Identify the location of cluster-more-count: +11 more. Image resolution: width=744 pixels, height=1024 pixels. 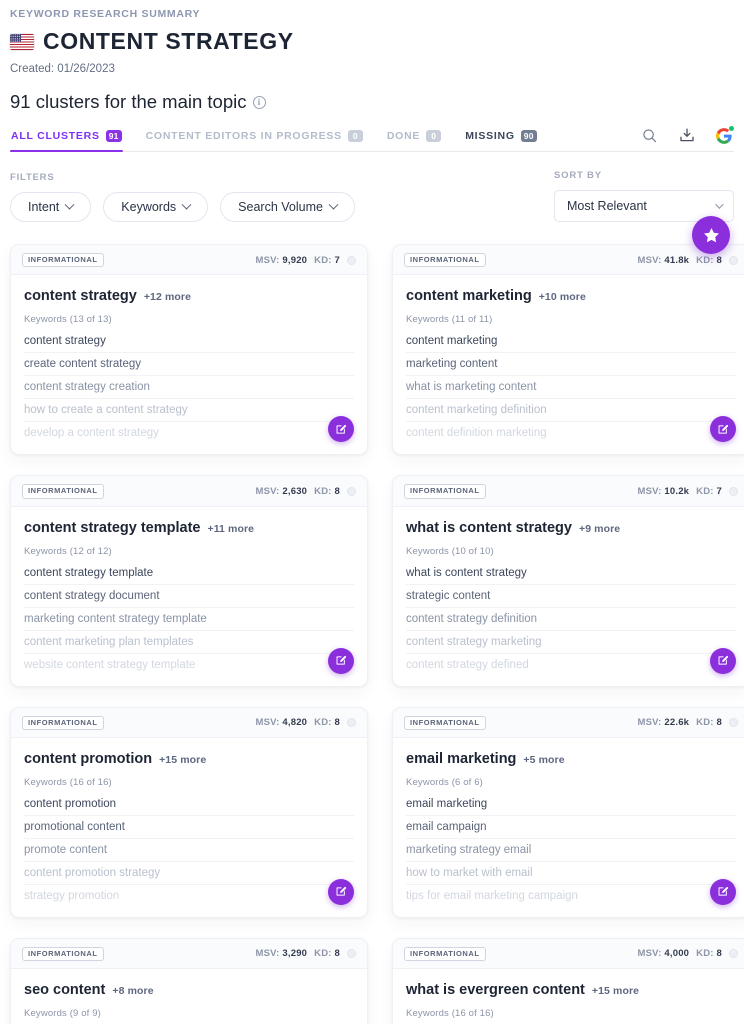
(230, 529).